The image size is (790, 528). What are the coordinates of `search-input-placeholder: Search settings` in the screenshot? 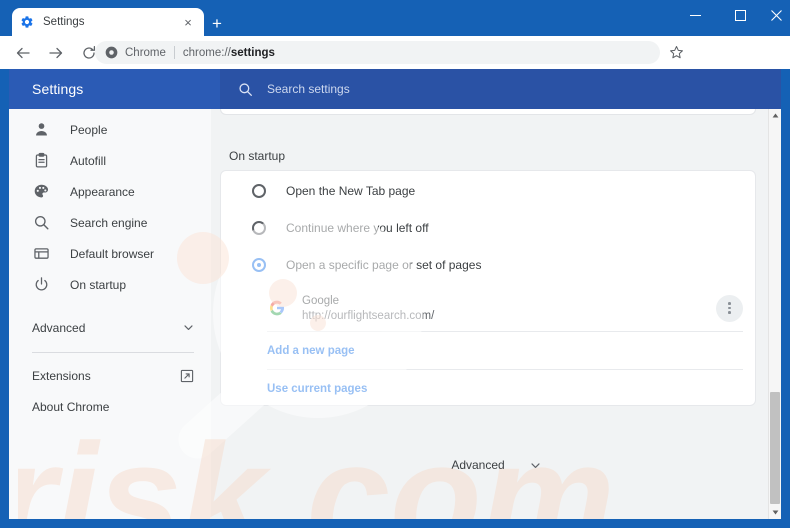 It's located at (308, 89).